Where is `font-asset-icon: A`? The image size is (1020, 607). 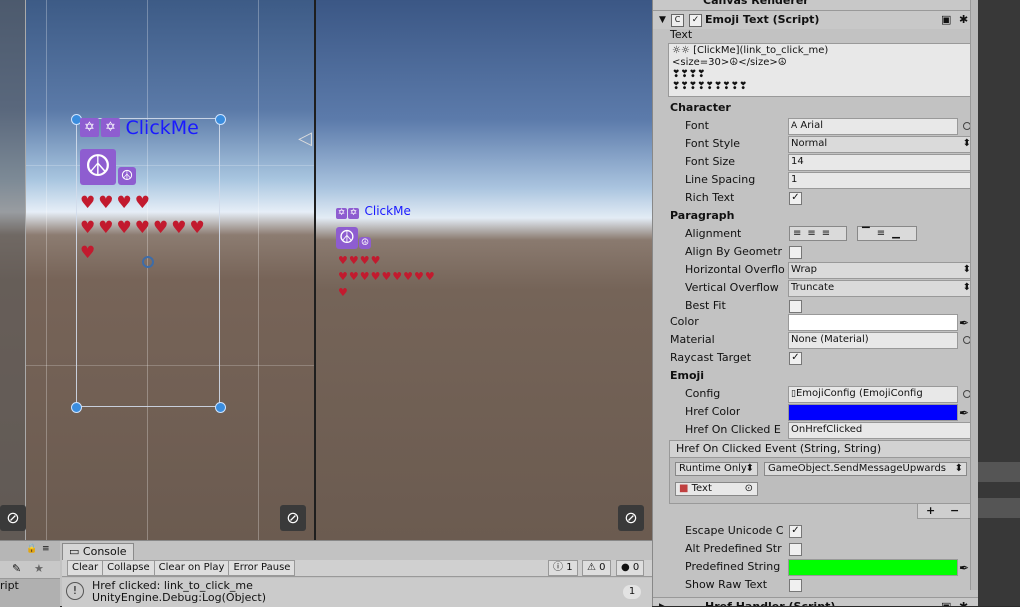 font-asset-icon: A is located at coordinates (794, 126).